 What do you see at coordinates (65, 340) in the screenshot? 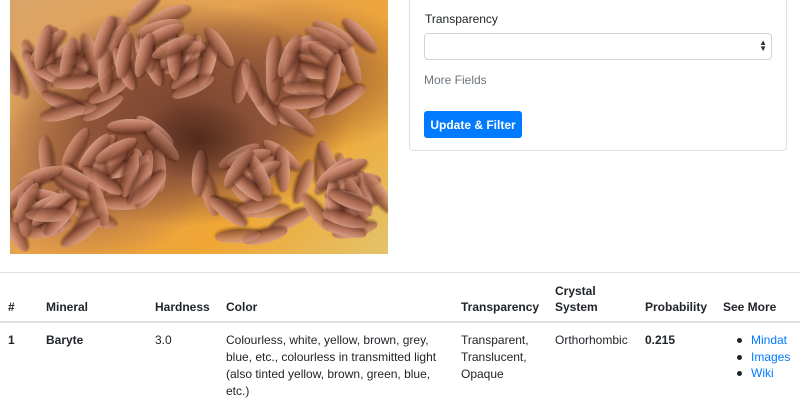
I see `row-mineral: Baryte` at bounding box center [65, 340].